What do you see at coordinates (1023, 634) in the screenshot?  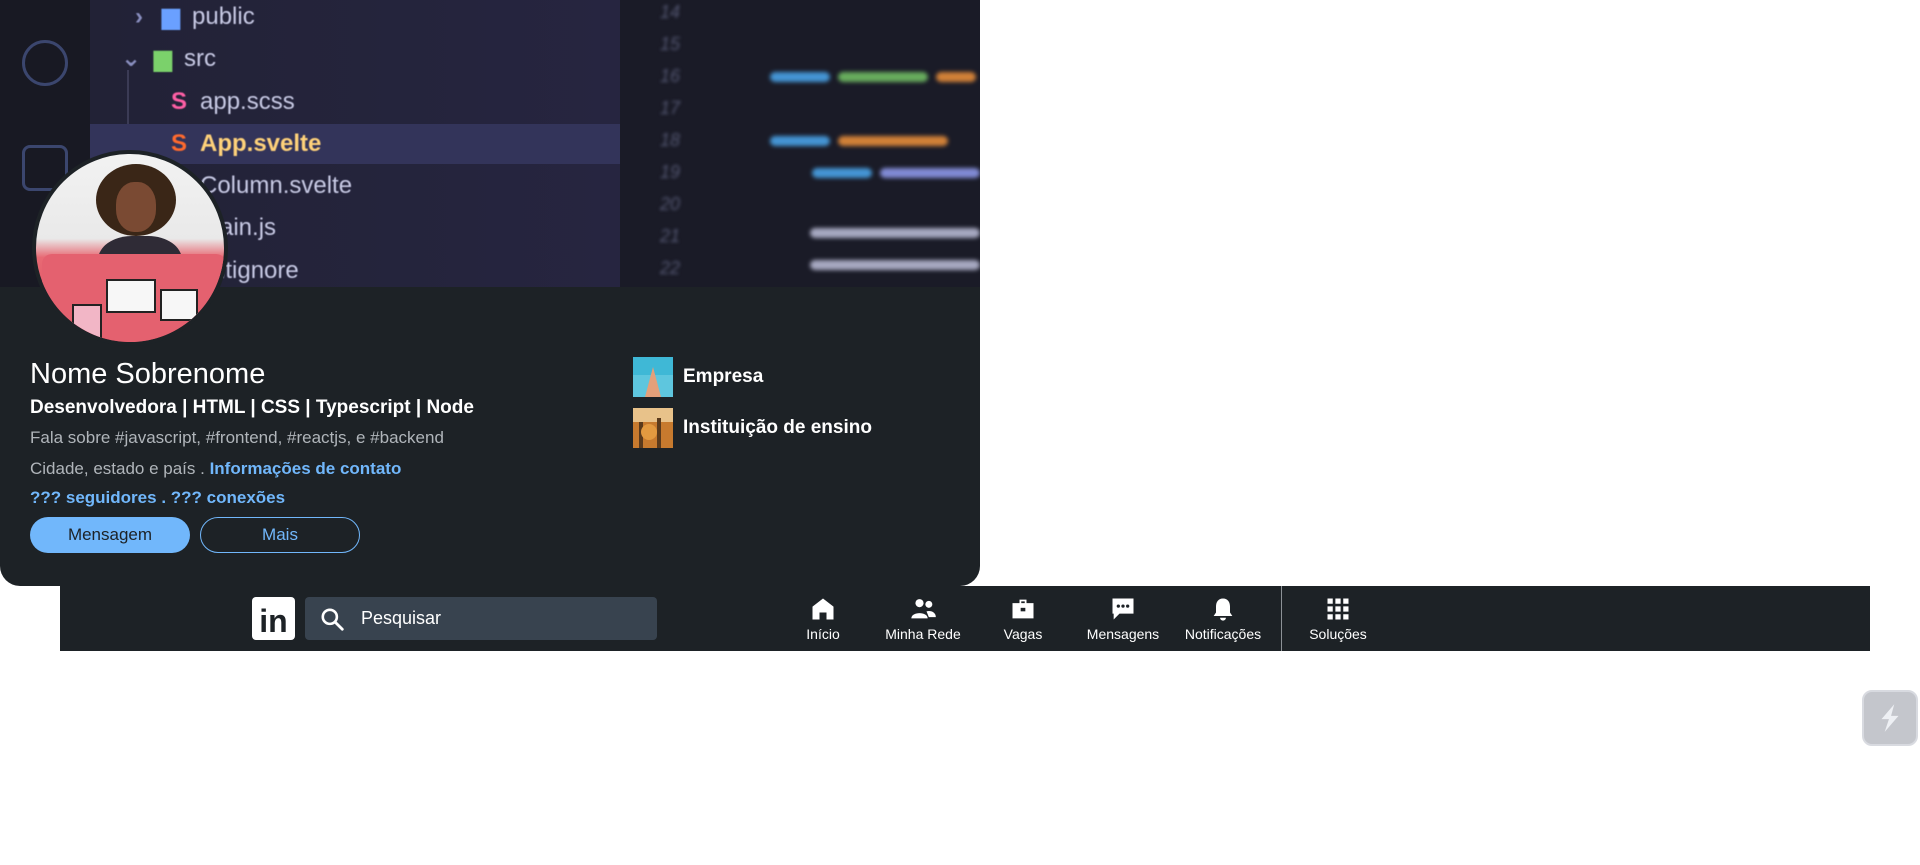 I see `nav-label: Vagas` at bounding box center [1023, 634].